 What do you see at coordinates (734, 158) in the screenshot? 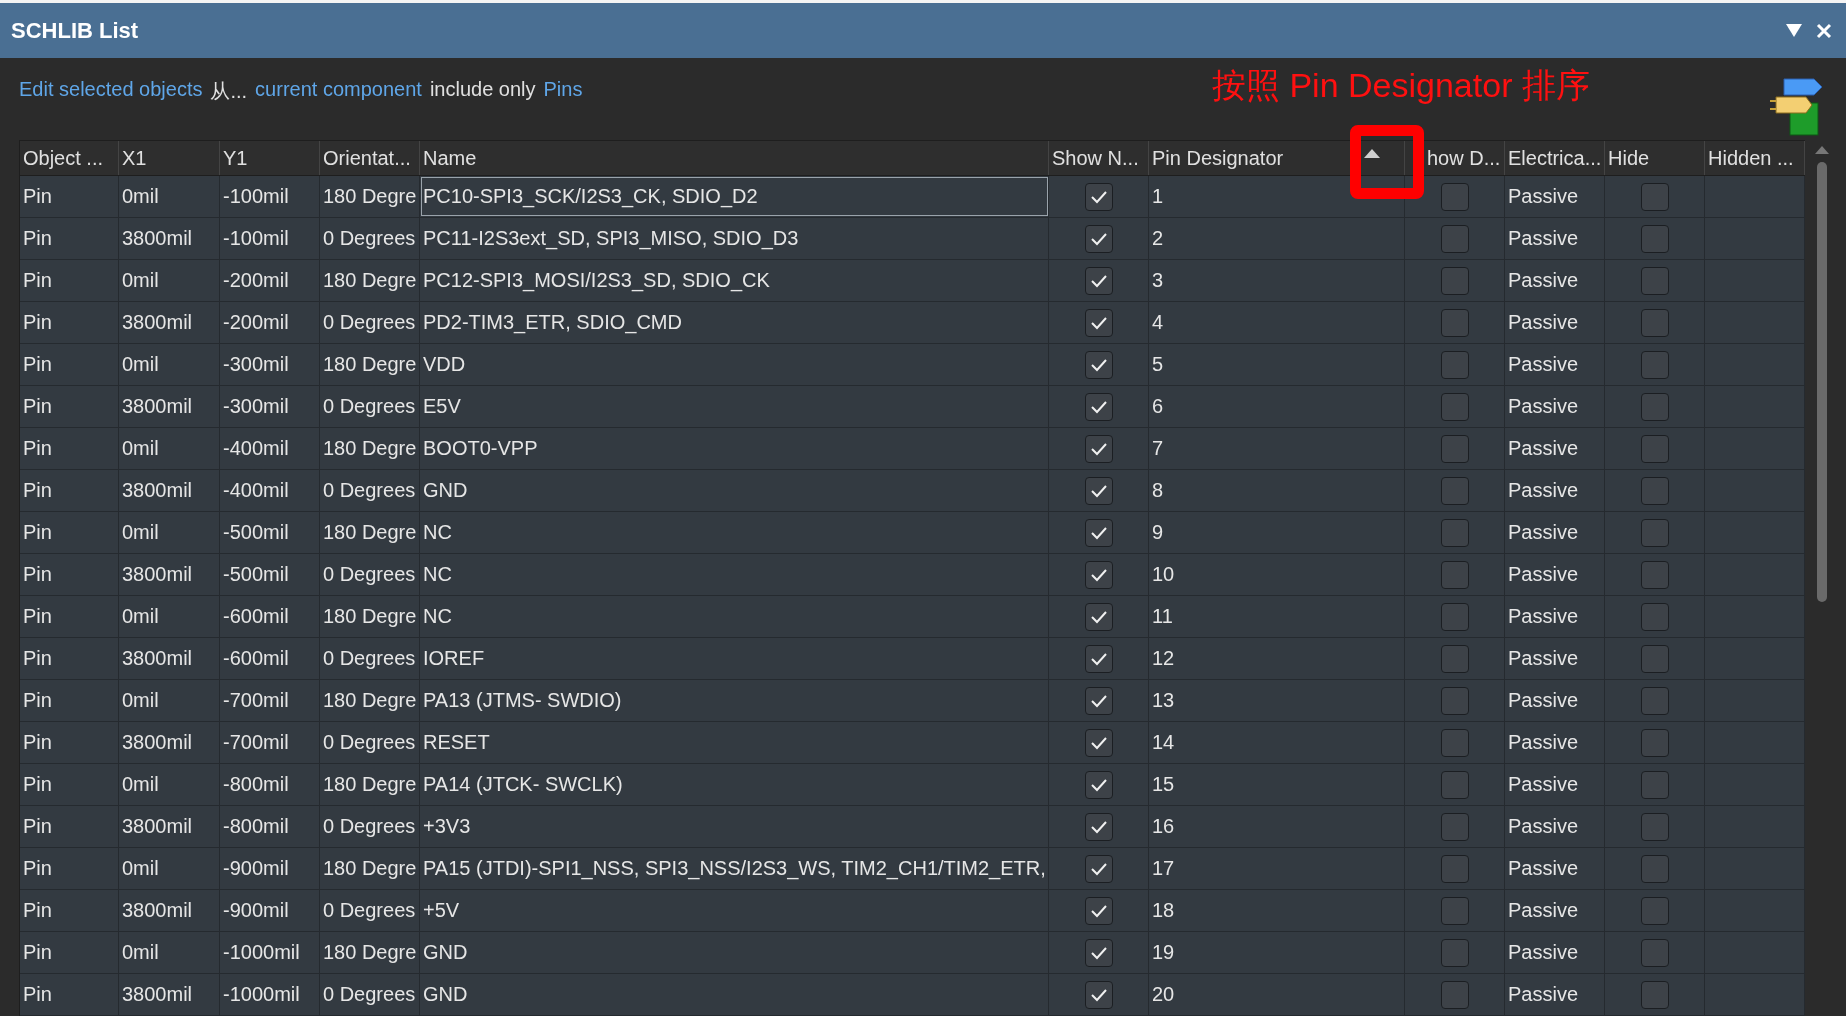
I see `column-header: Name` at bounding box center [734, 158].